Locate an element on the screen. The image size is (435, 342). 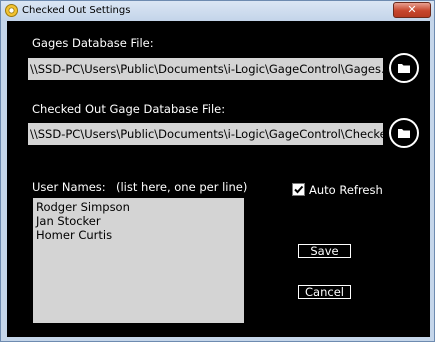
auto-refresh-label: Auto Refresh is located at coordinates (346, 190).